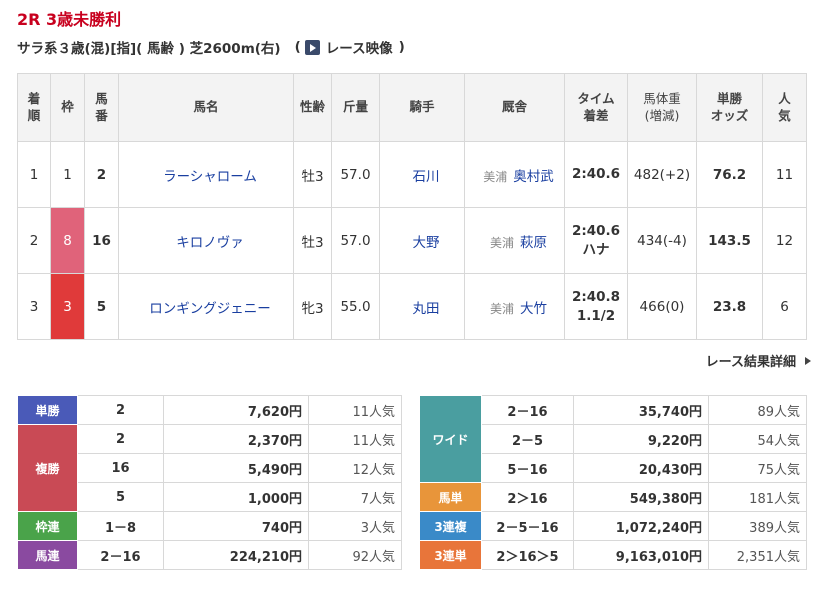  I want to click on header-number: 馬 番, so click(101, 107).